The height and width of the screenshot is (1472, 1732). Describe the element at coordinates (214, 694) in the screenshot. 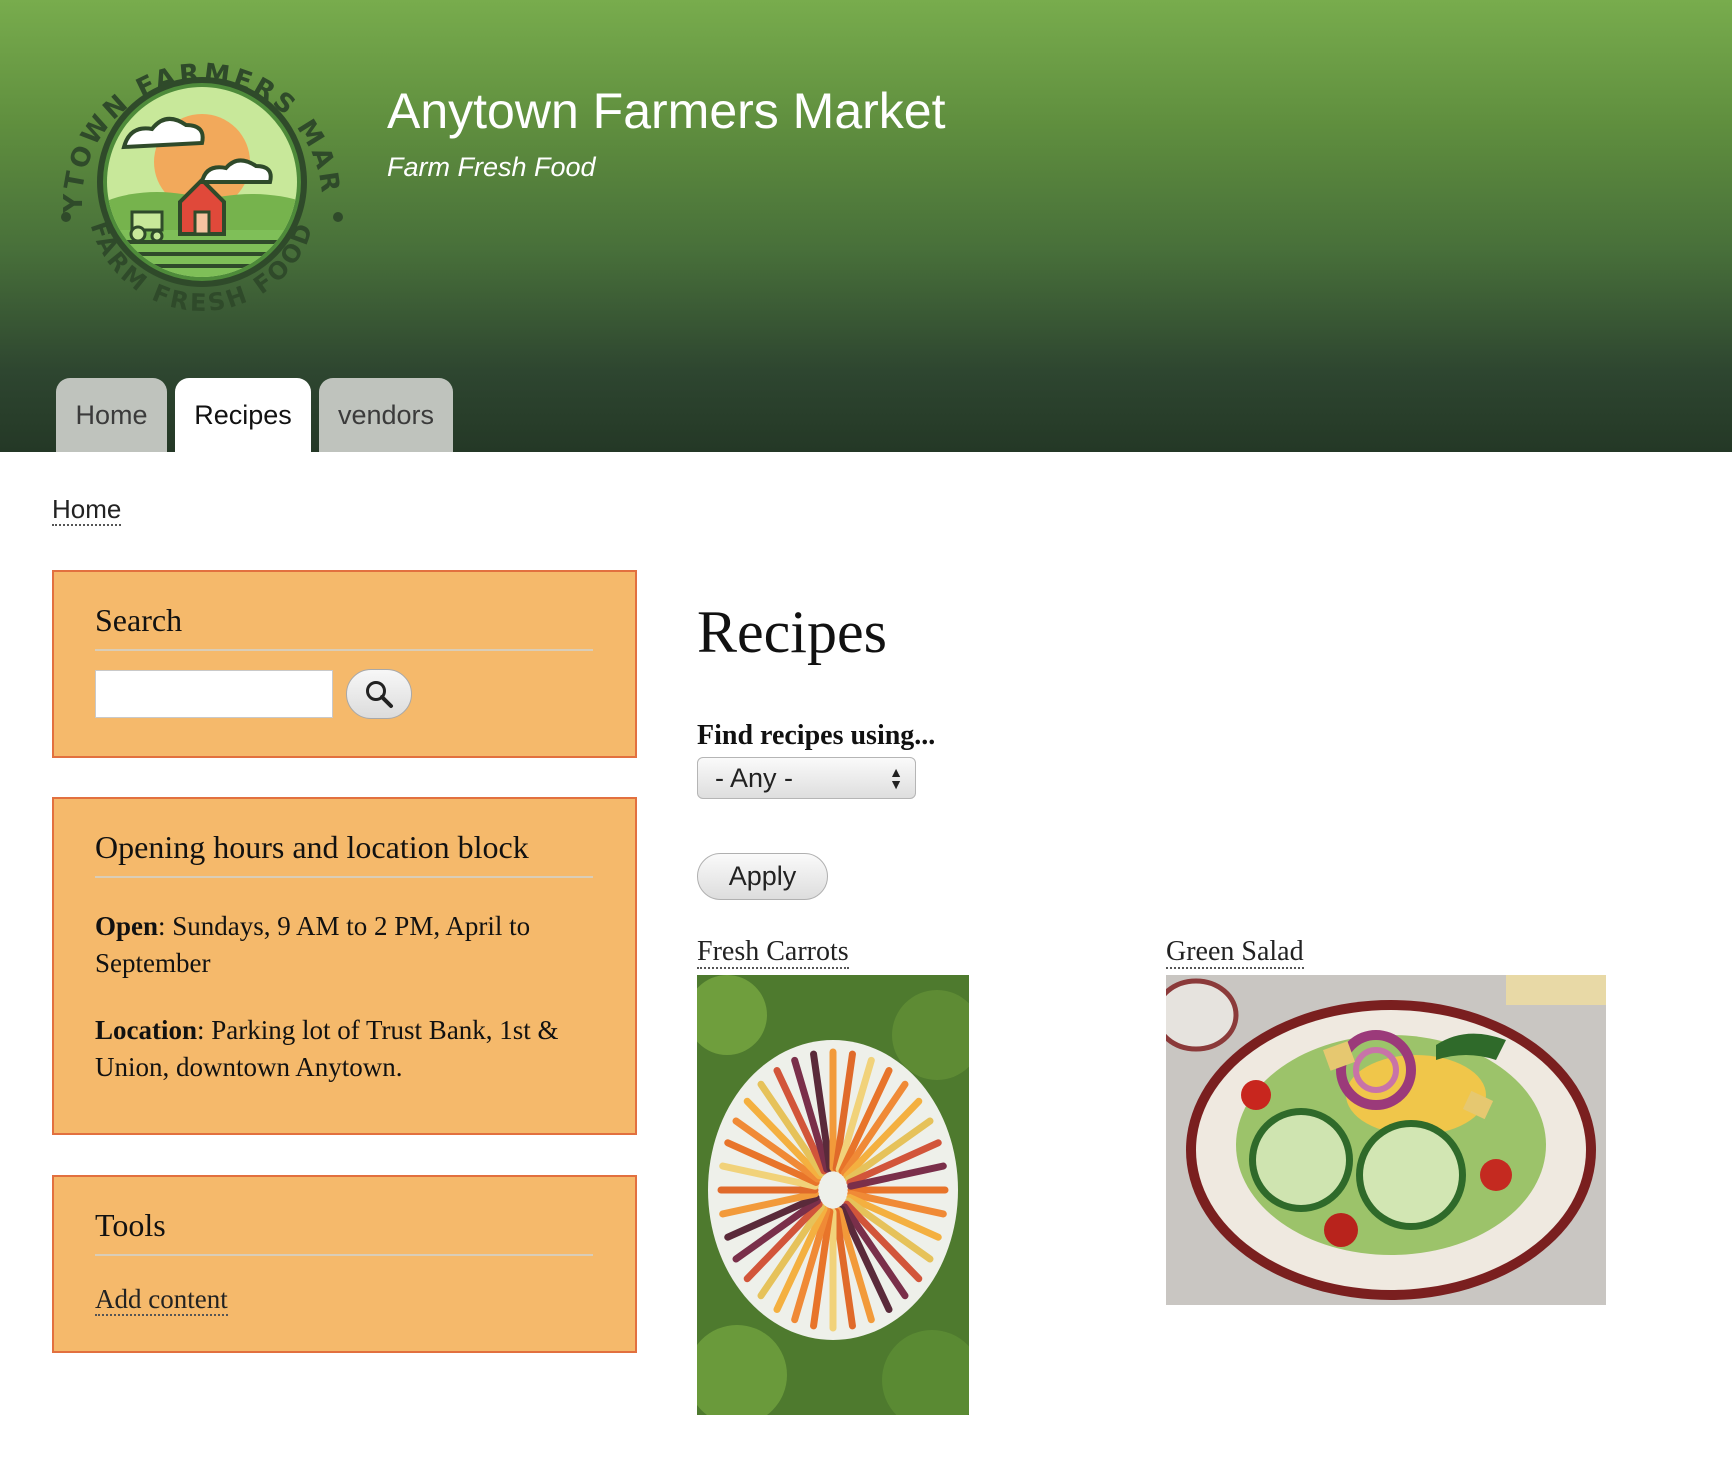

I see `search-input` at that location.